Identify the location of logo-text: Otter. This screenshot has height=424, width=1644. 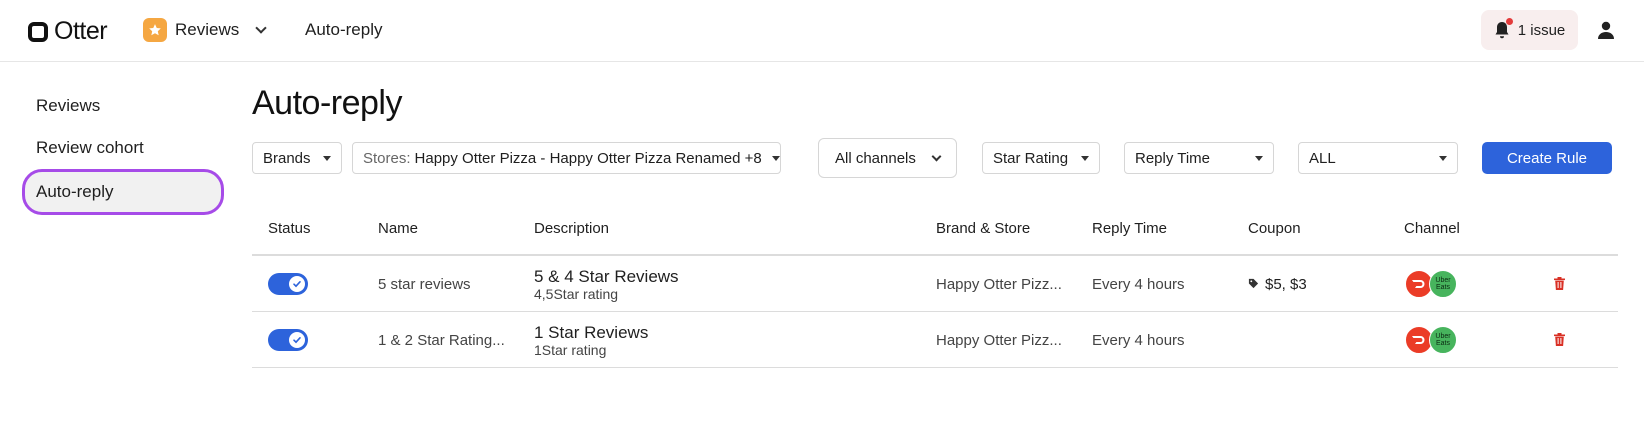
(81, 31).